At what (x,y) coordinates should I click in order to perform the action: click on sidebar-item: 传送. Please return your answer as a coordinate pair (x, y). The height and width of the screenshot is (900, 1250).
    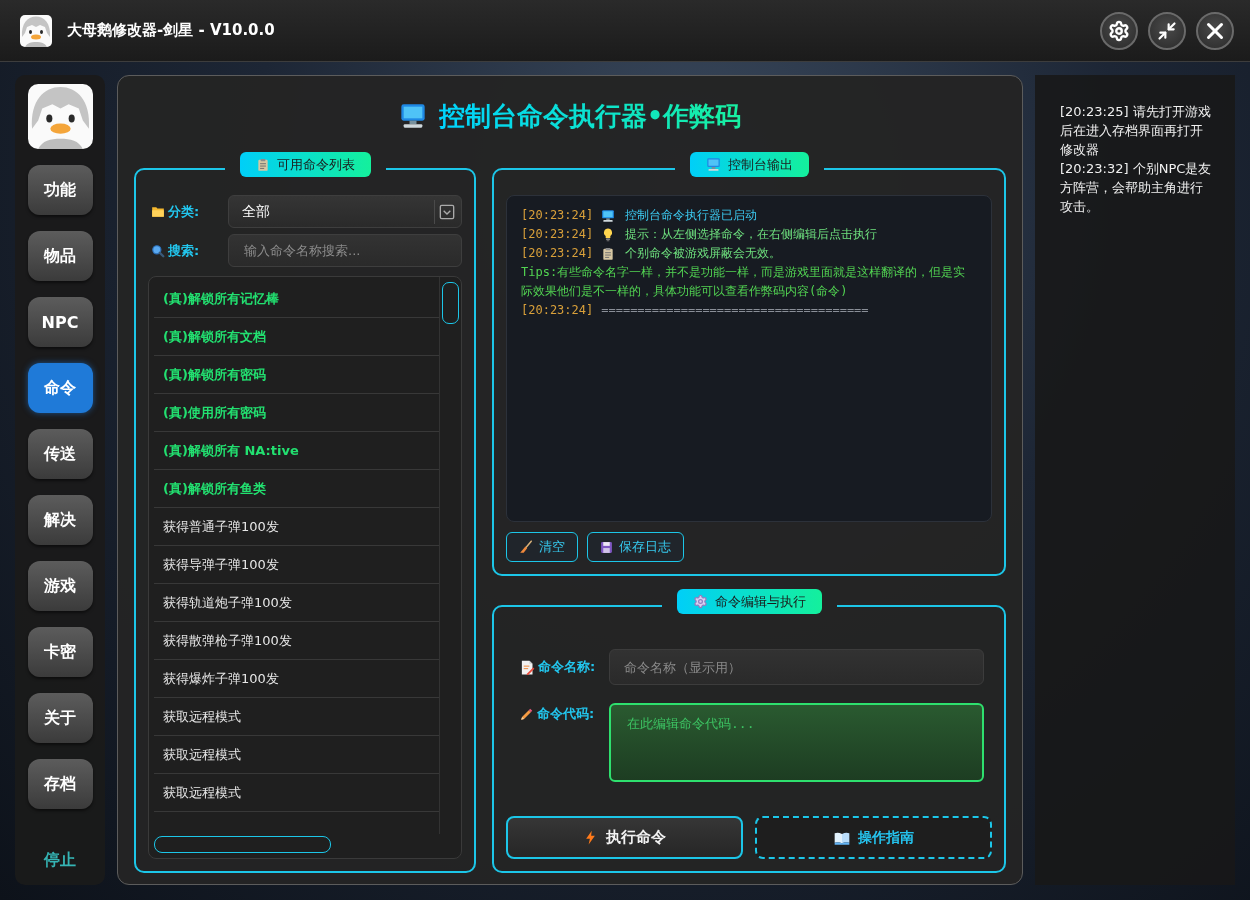
    Looking at the image, I should click on (60, 454).